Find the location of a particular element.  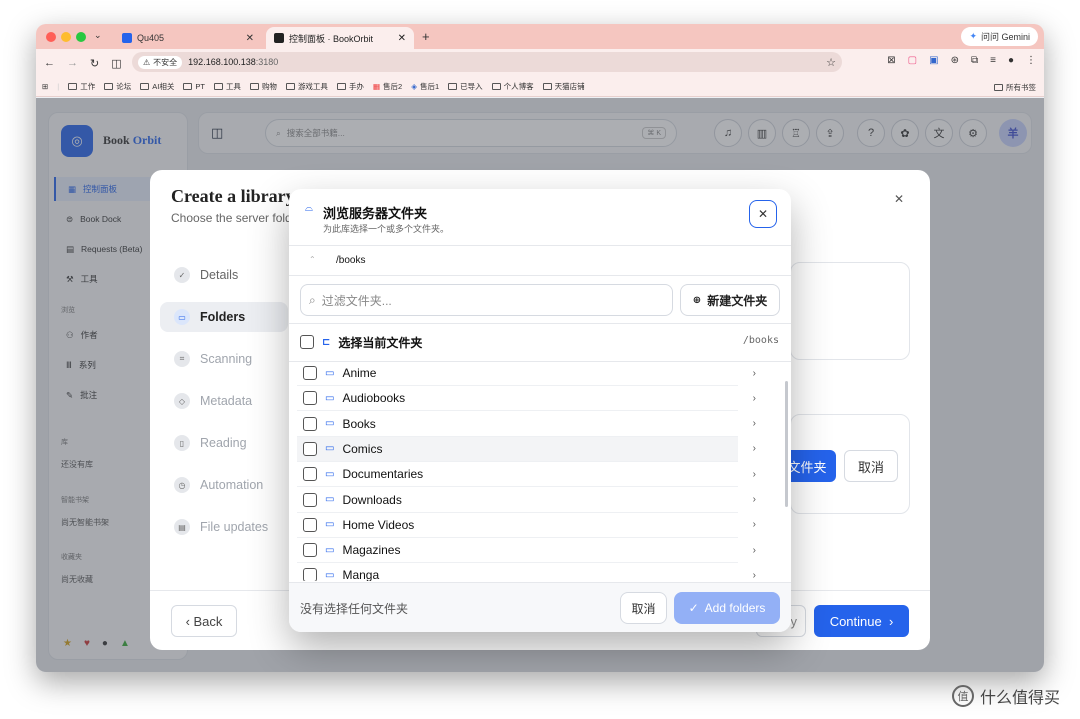

folder-row: ▭ Audiobooks › is located at coordinates (526, 399).